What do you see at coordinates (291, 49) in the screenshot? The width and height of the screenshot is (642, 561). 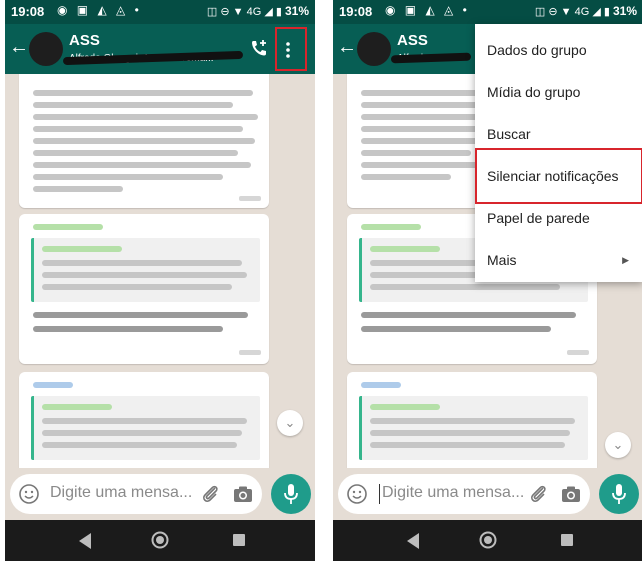 I see `menu-button-highlight` at bounding box center [291, 49].